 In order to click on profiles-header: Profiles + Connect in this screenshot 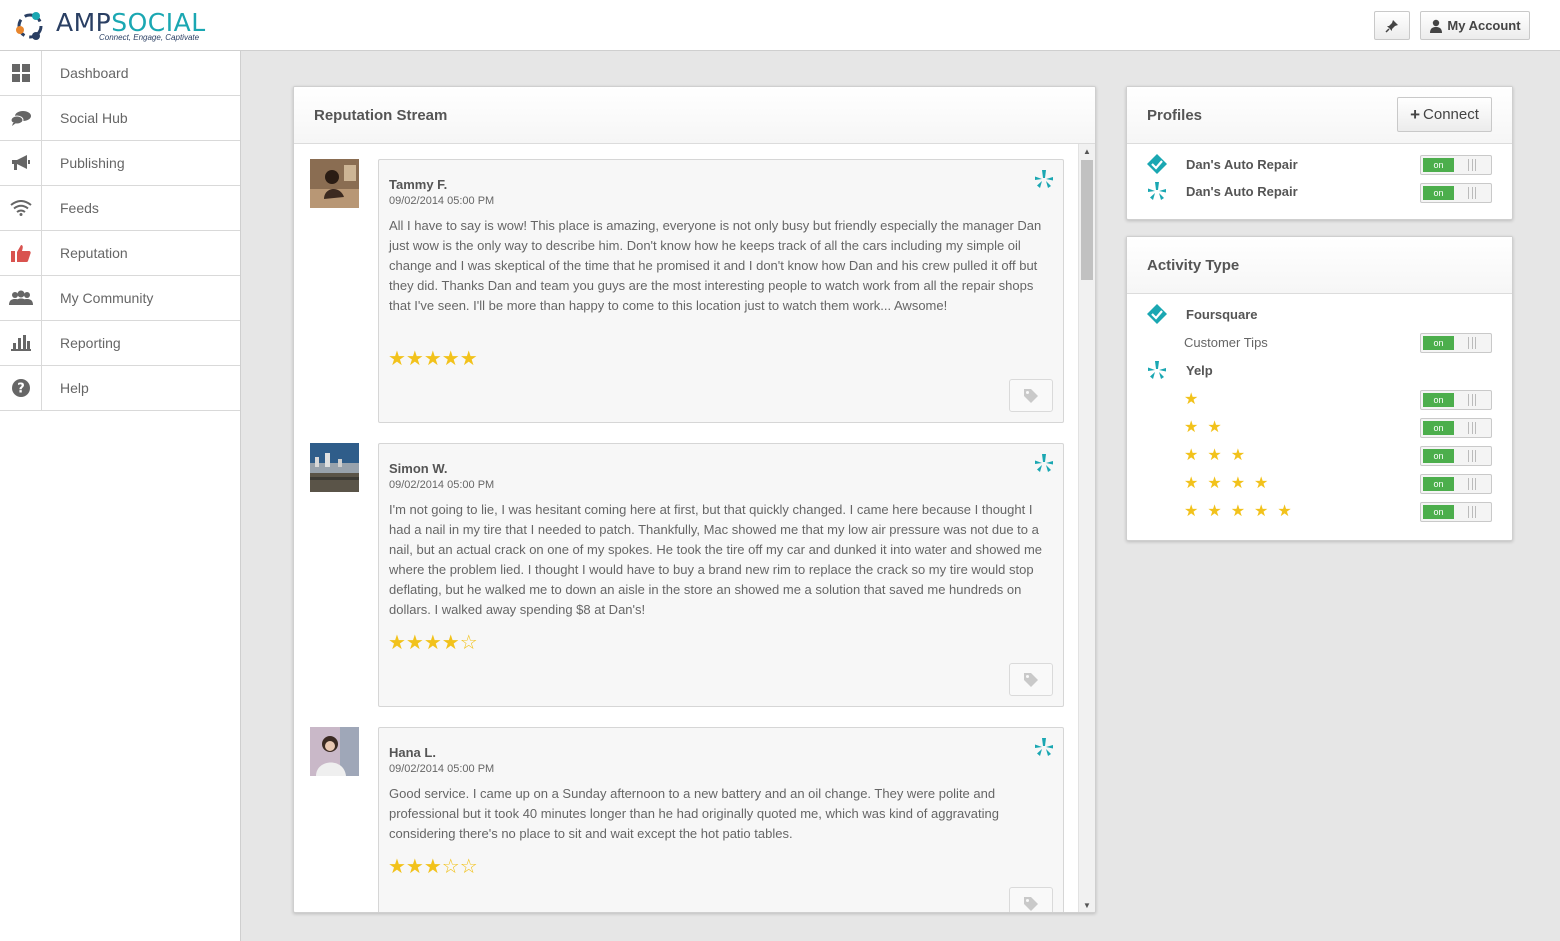, I will do `click(1319, 115)`.